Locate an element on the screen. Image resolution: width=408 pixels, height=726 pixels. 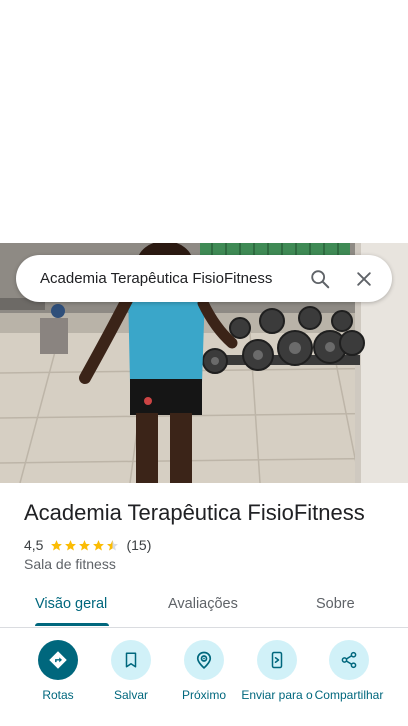
nearby-icon is located at coordinates (204, 660).